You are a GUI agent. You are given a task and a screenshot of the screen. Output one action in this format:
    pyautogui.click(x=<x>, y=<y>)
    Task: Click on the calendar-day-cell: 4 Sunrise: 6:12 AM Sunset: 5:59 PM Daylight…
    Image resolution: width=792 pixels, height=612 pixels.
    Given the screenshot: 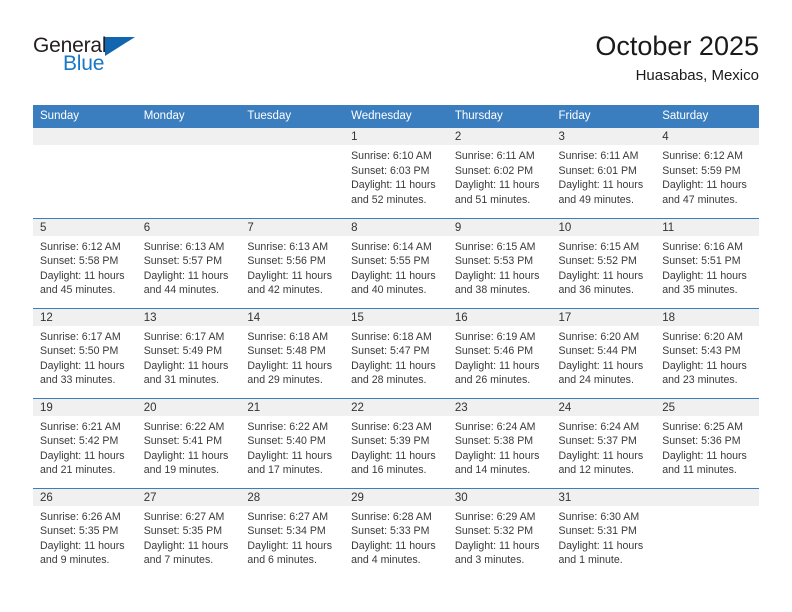 What is the action you would take?
    pyautogui.click(x=707, y=173)
    